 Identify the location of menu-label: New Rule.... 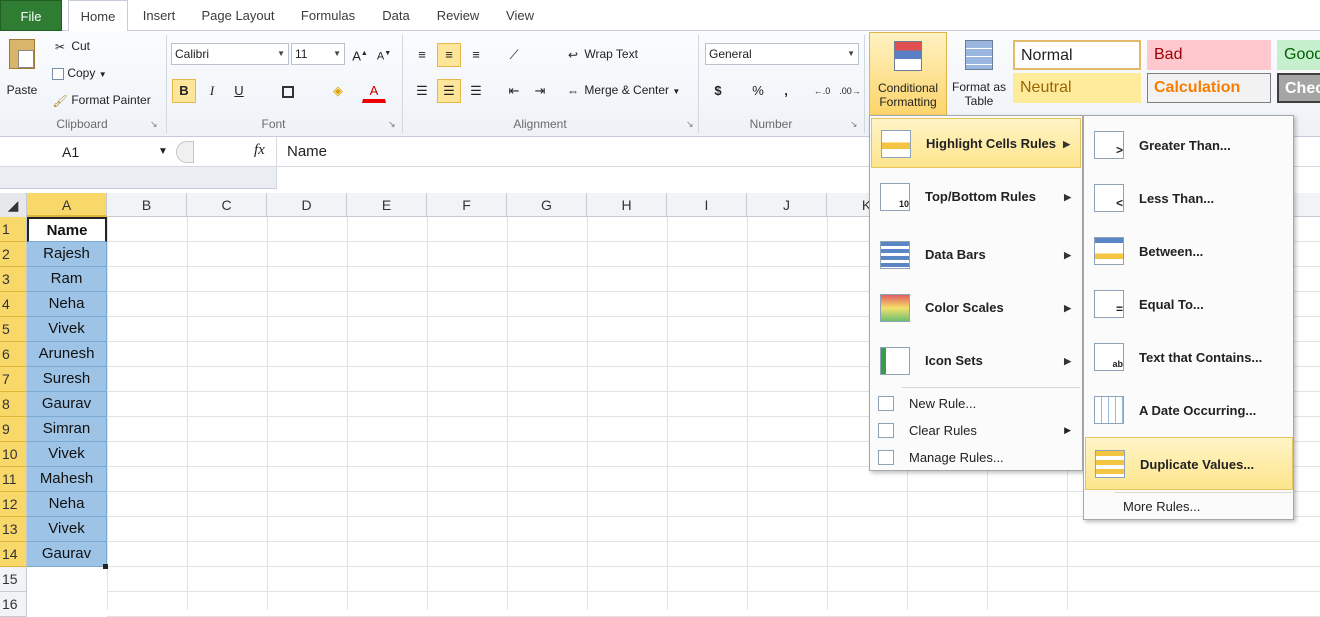
(943, 403).